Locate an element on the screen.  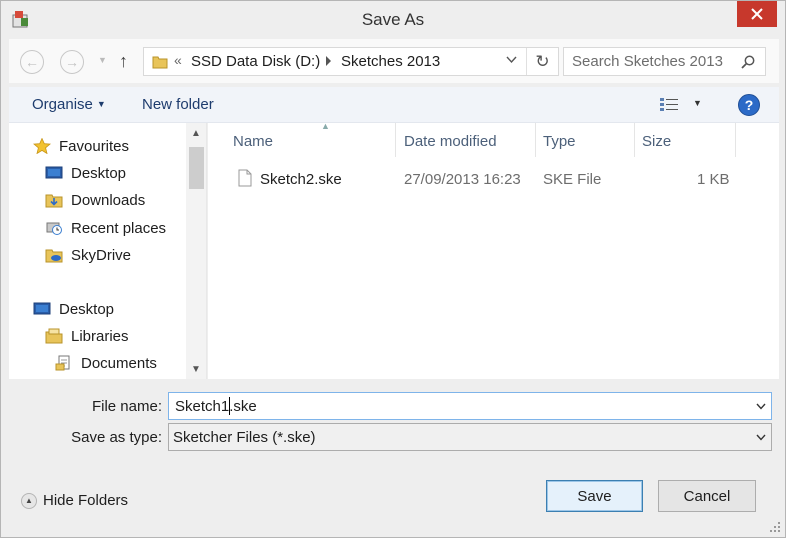
save-type-label: Save as type: is located at coordinates (116, 437).